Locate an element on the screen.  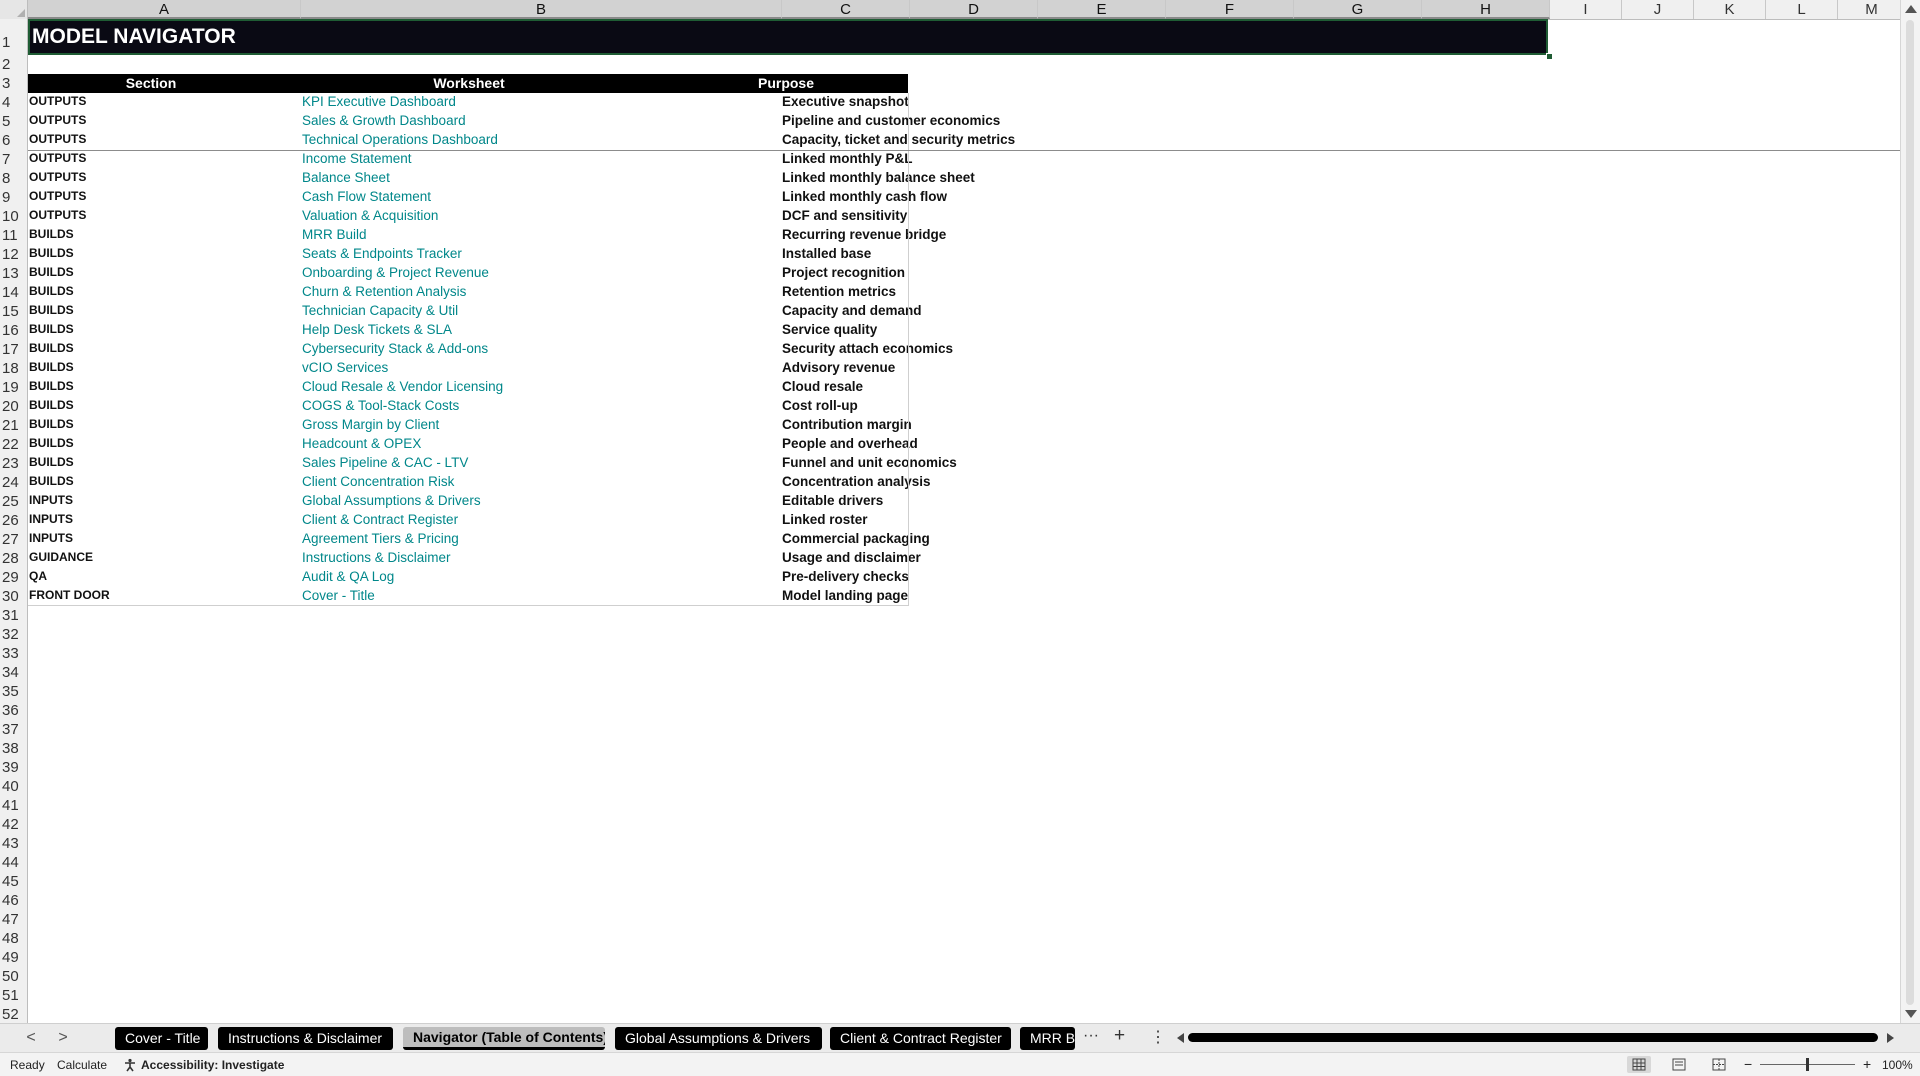
column-header-h: H is located at coordinates (1486, 9).